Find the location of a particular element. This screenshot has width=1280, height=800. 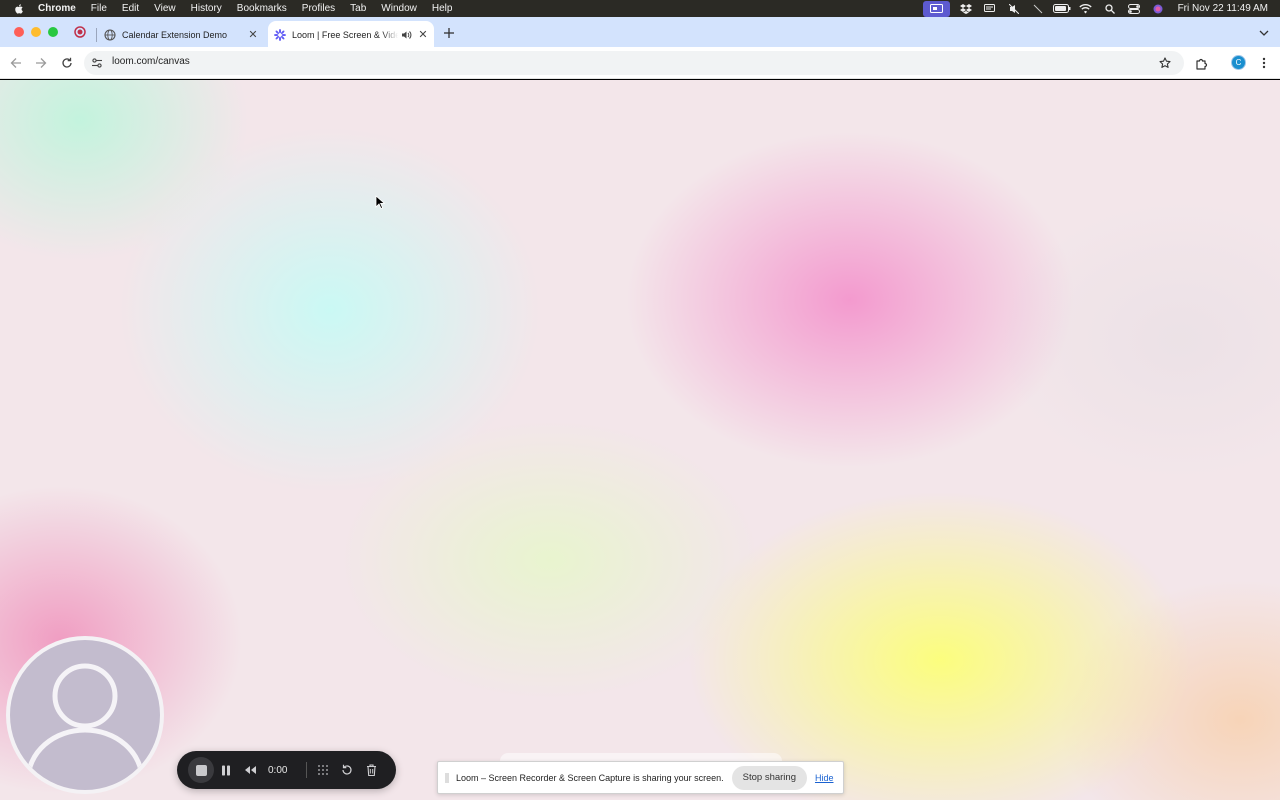

menu-bookmarks: Bookmarks is located at coordinates (262, 8).